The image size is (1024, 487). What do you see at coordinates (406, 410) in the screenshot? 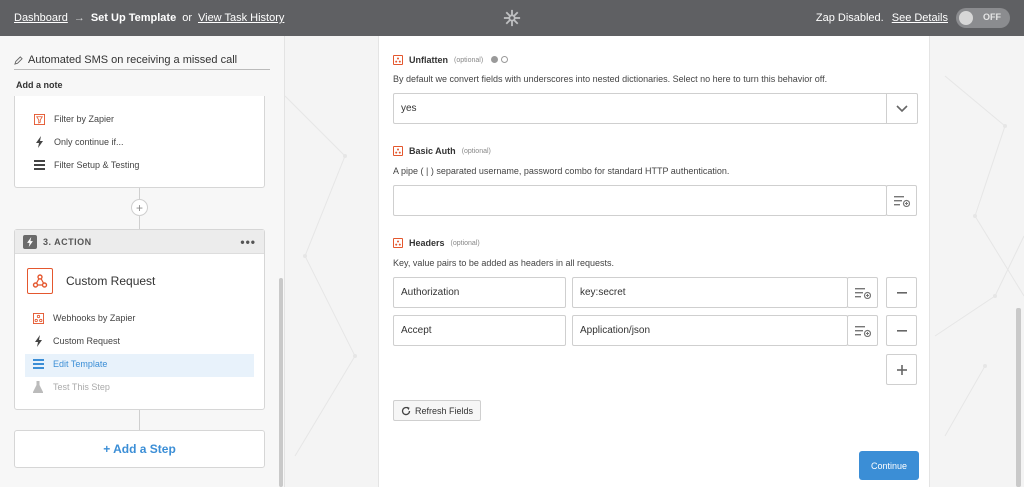
I see `refresh-icon` at bounding box center [406, 410].